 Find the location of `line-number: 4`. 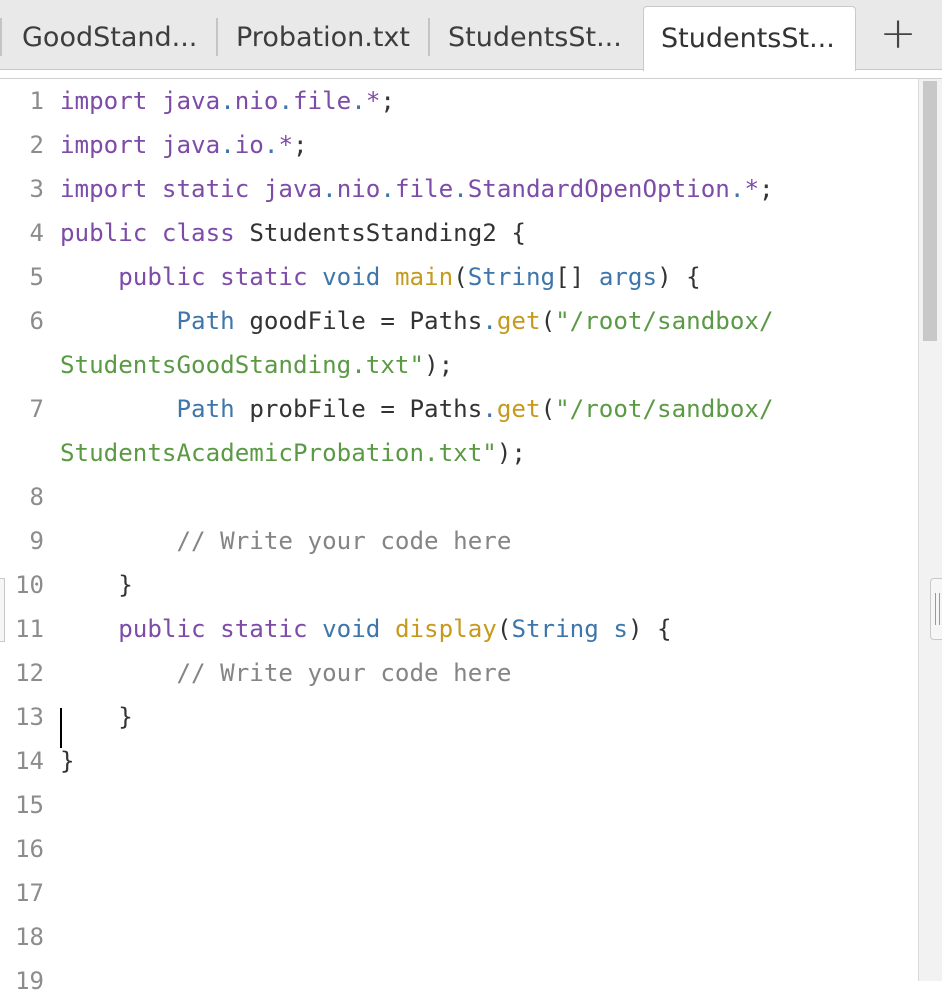

line-number: 4 is located at coordinates (36, 233).